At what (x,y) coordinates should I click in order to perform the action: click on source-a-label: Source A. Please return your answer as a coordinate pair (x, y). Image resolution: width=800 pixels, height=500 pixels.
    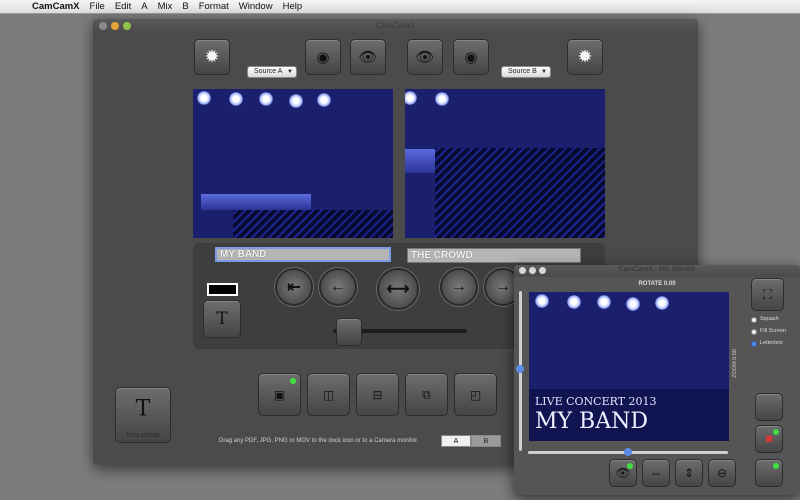
    Looking at the image, I should click on (268, 71).